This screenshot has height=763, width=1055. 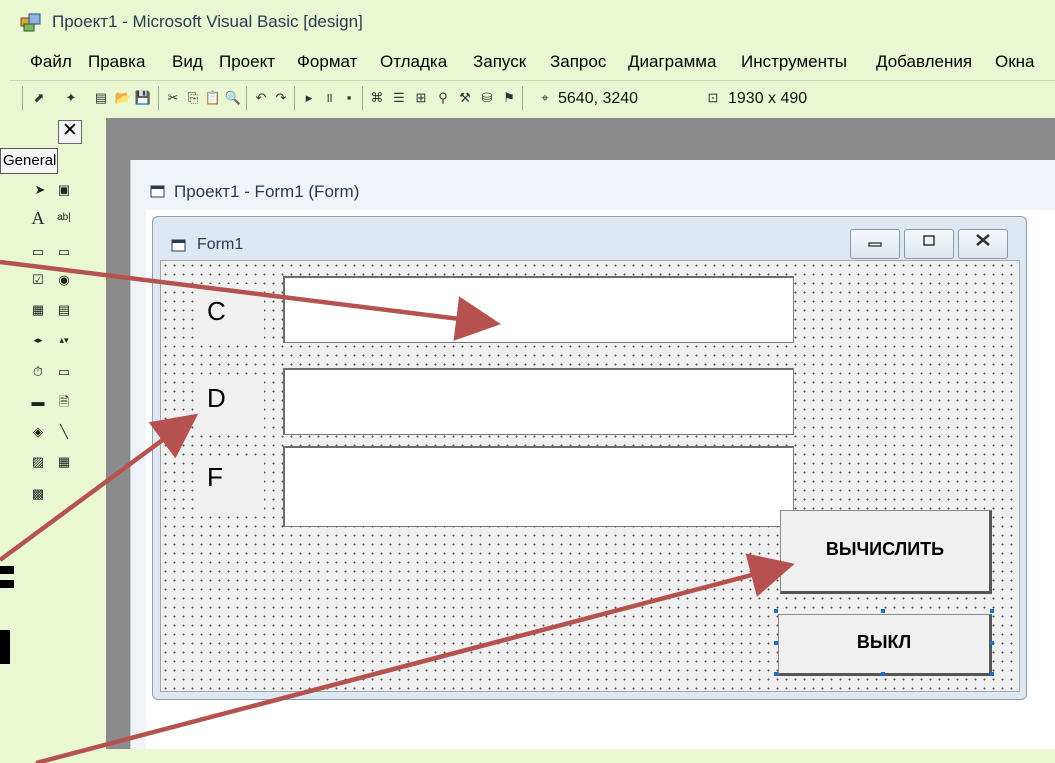 What do you see at coordinates (250, 300) in the screenshot?
I see `arrow-to-textbox-c` at bounding box center [250, 300].